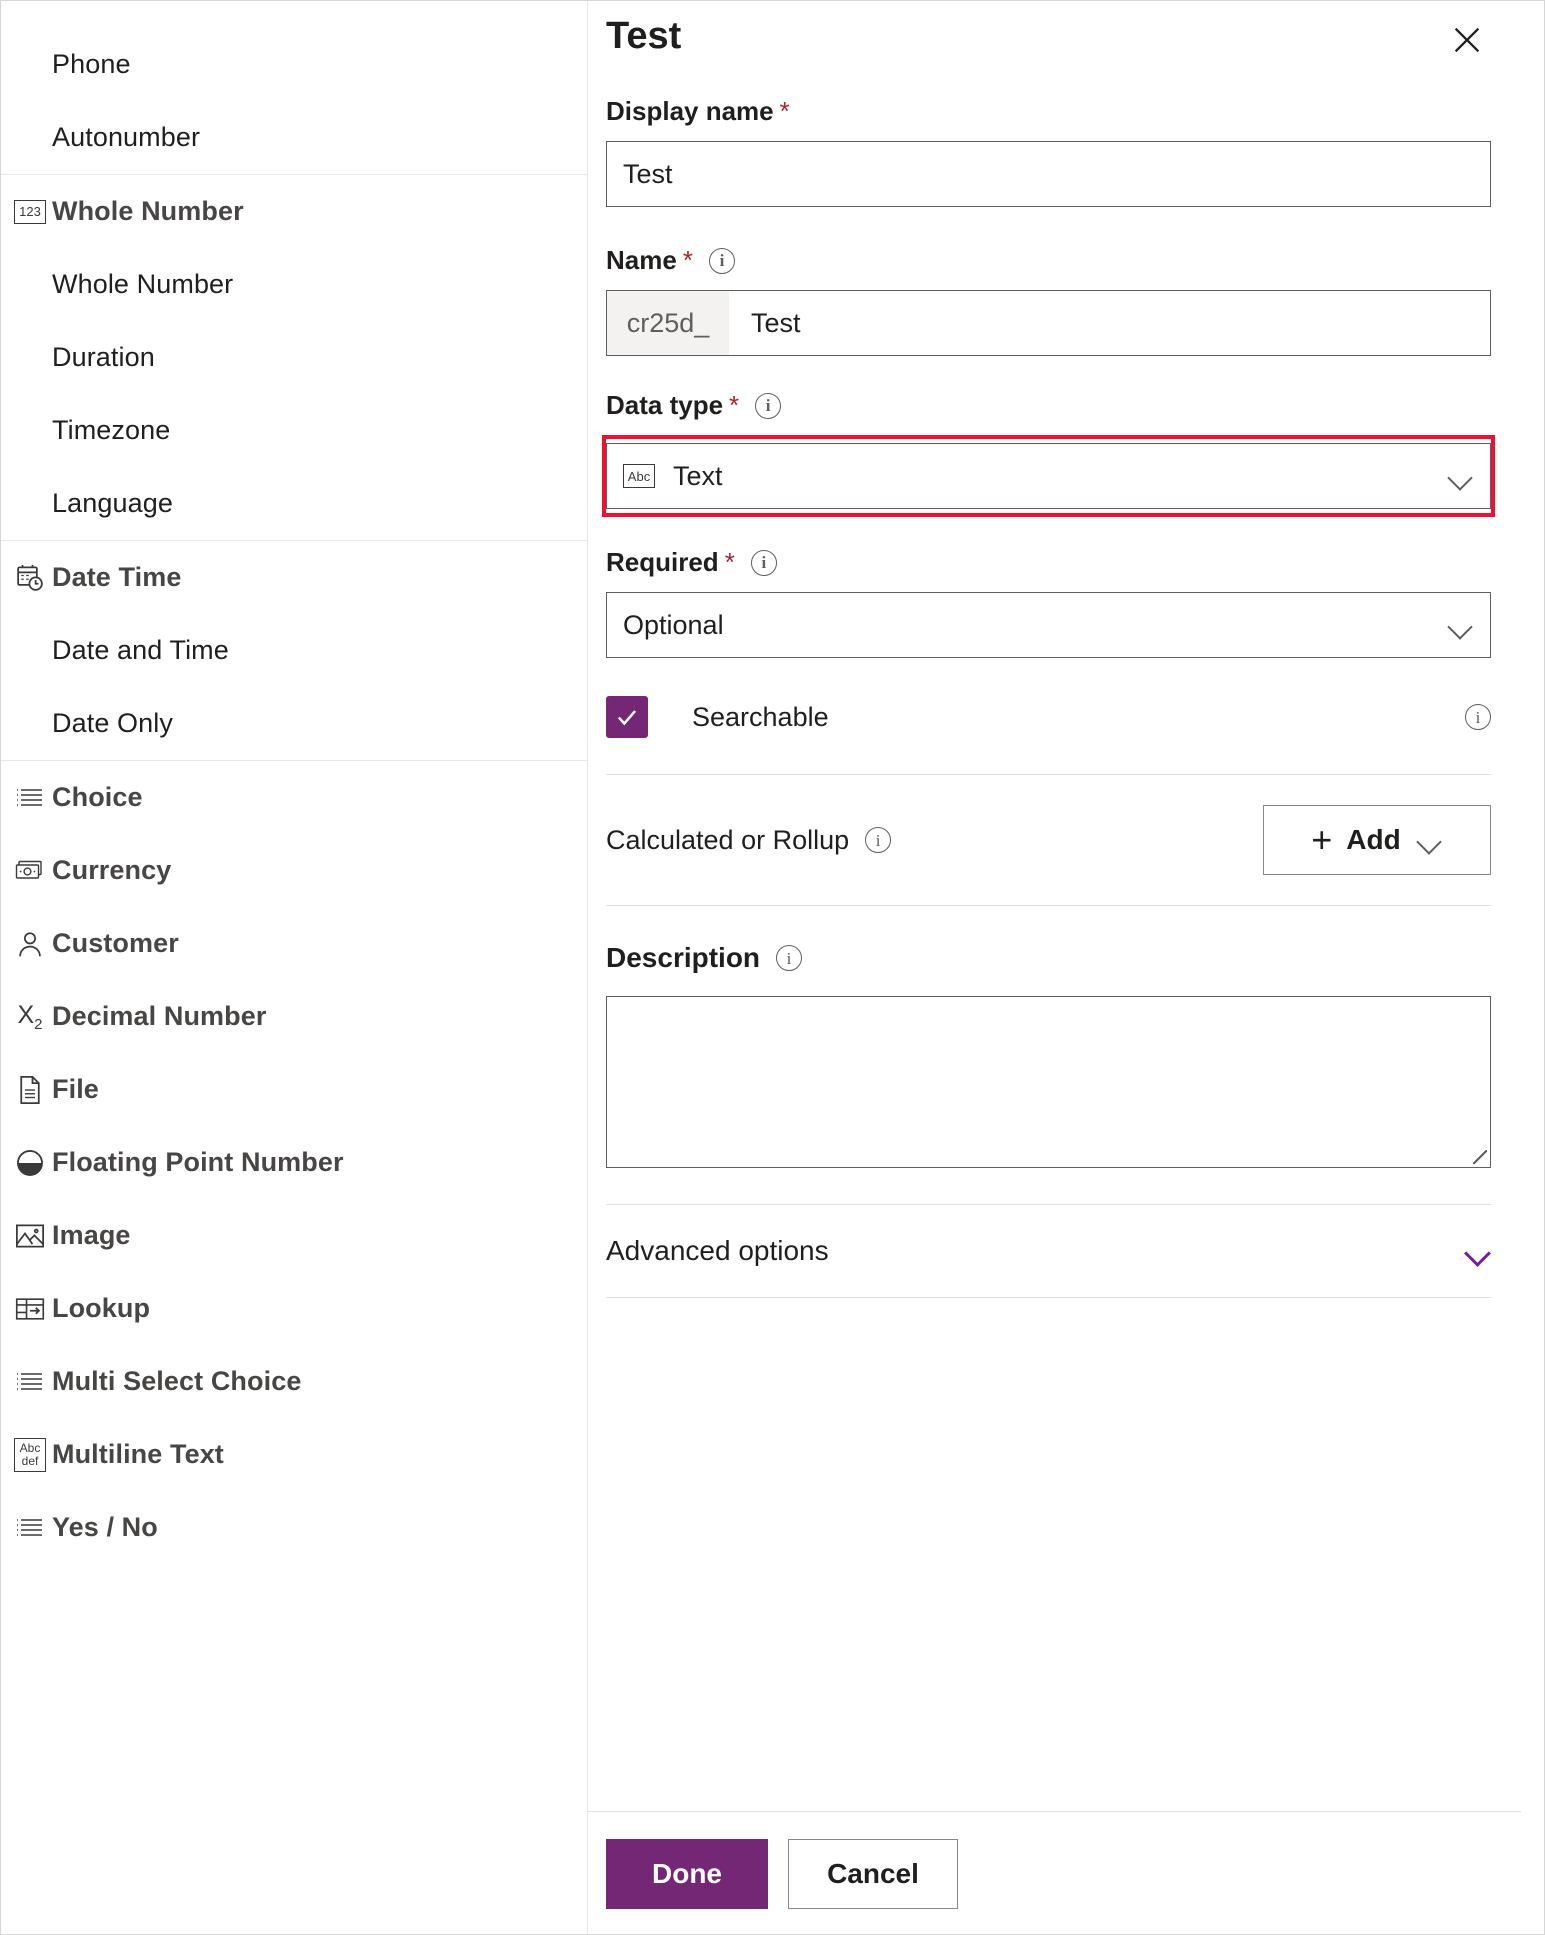 Image resolution: width=1545 pixels, height=1935 pixels. I want to click on plus-icon: +, so click(1322, 839).